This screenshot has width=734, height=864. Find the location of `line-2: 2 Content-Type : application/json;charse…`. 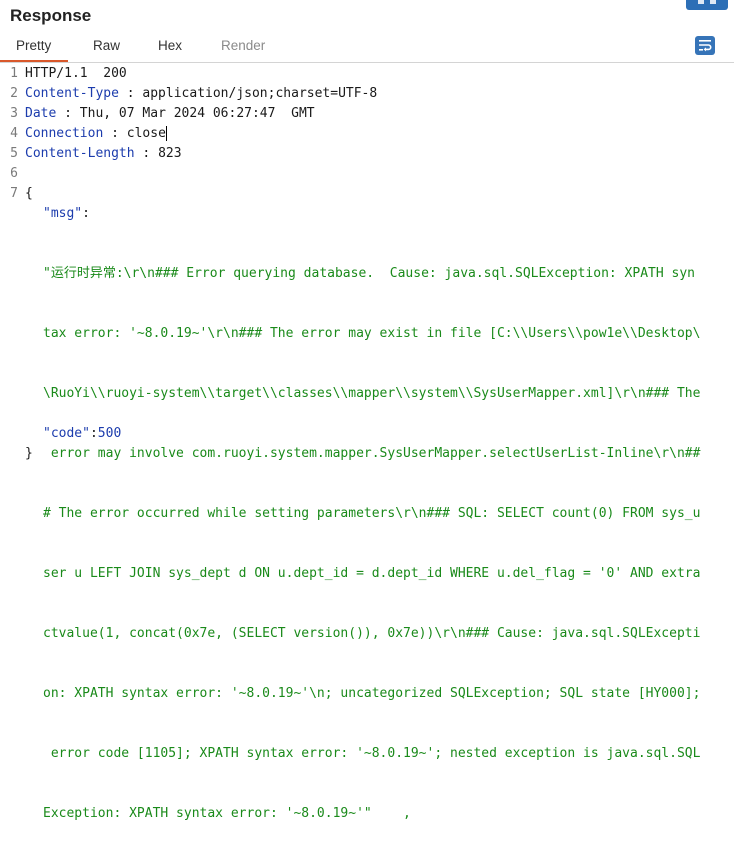

line-2: 2 Content-Type : application/json;charse… is located at coordinates (367, 94).